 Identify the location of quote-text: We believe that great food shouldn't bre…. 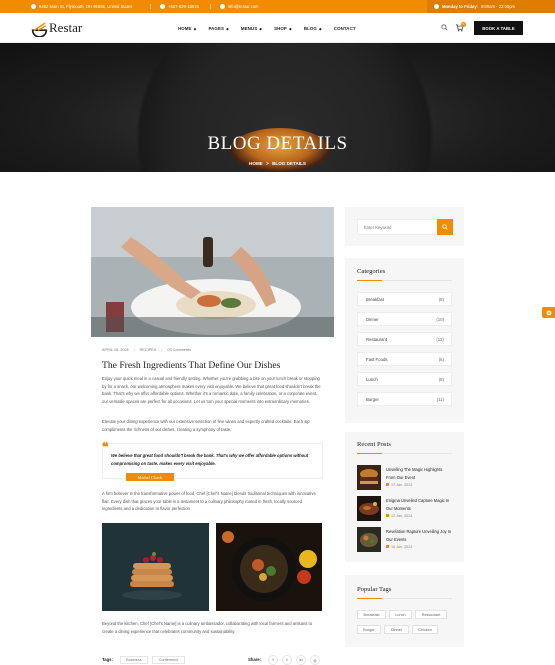
(210, 459).